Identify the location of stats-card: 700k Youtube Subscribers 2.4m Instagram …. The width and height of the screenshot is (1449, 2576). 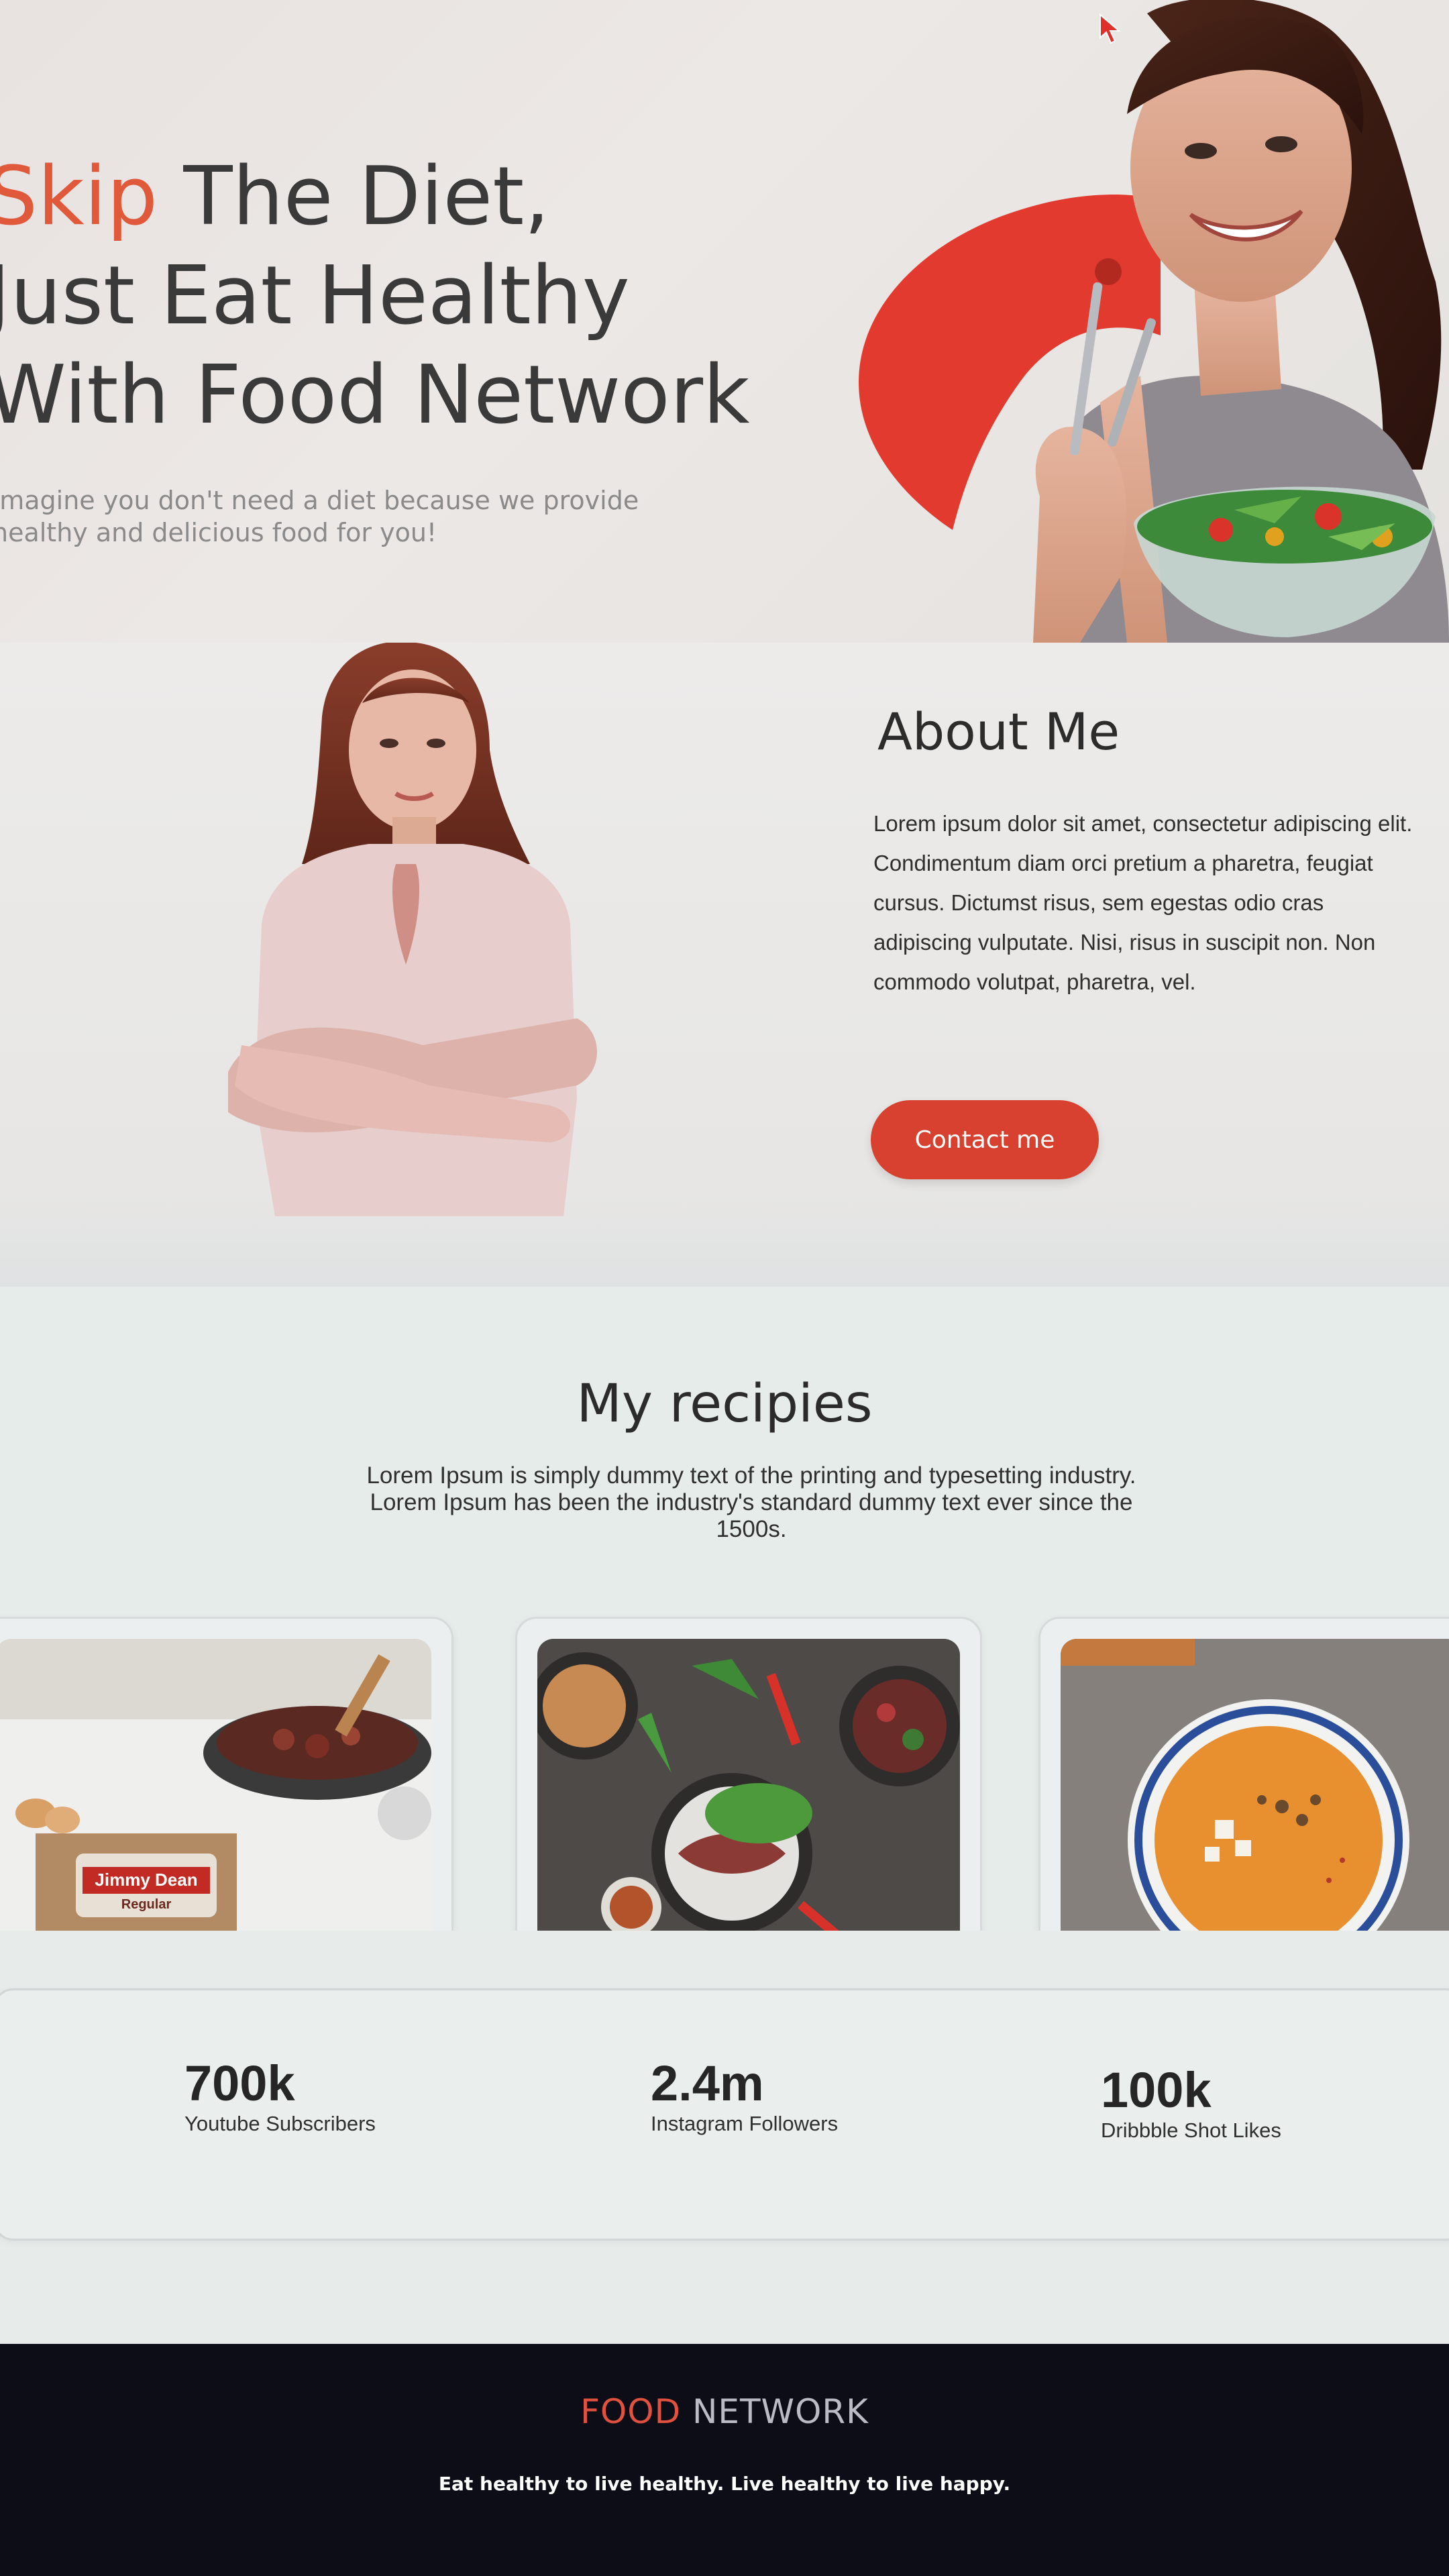
(724, 2114).